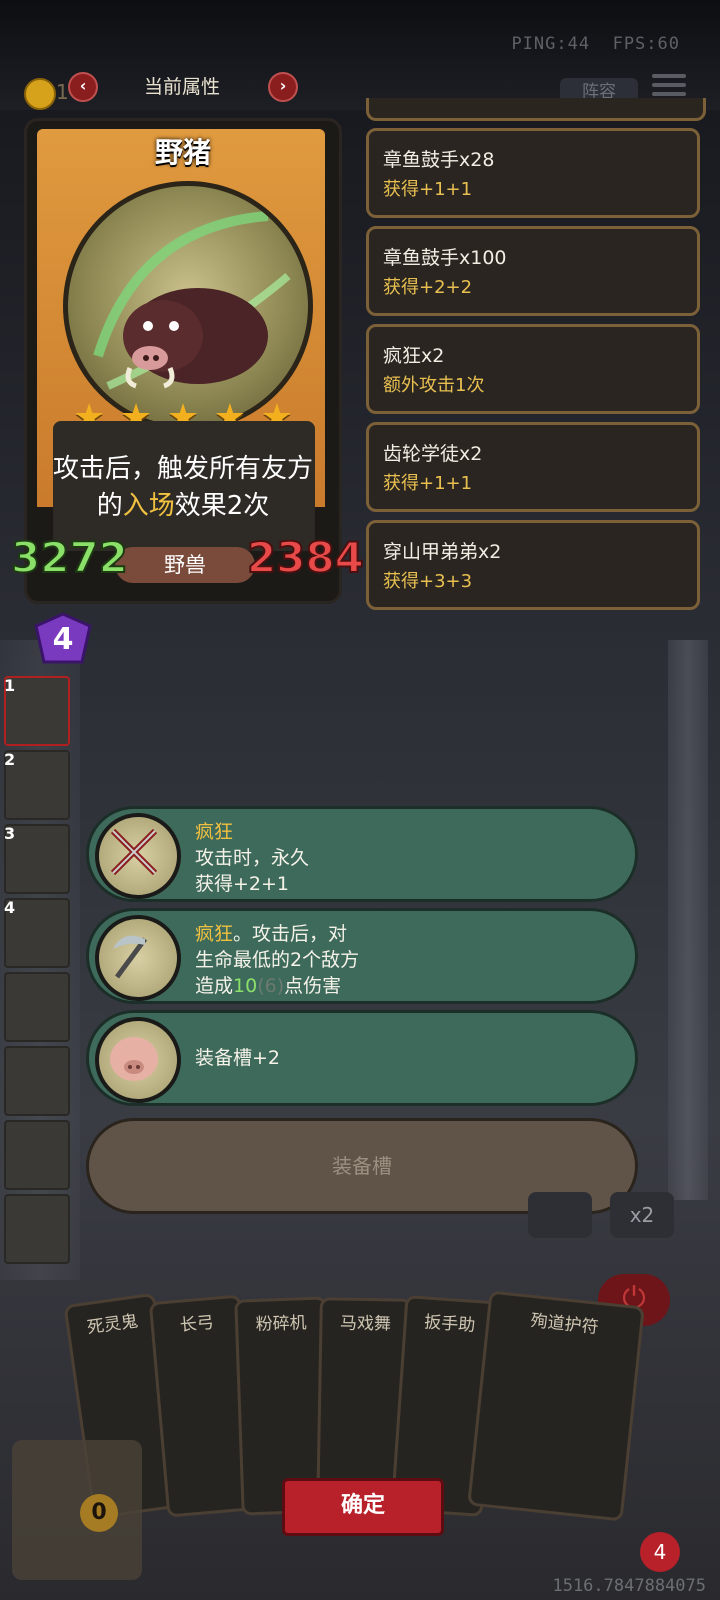  I want to click on crossed-swords-icon, so click(138, 856).